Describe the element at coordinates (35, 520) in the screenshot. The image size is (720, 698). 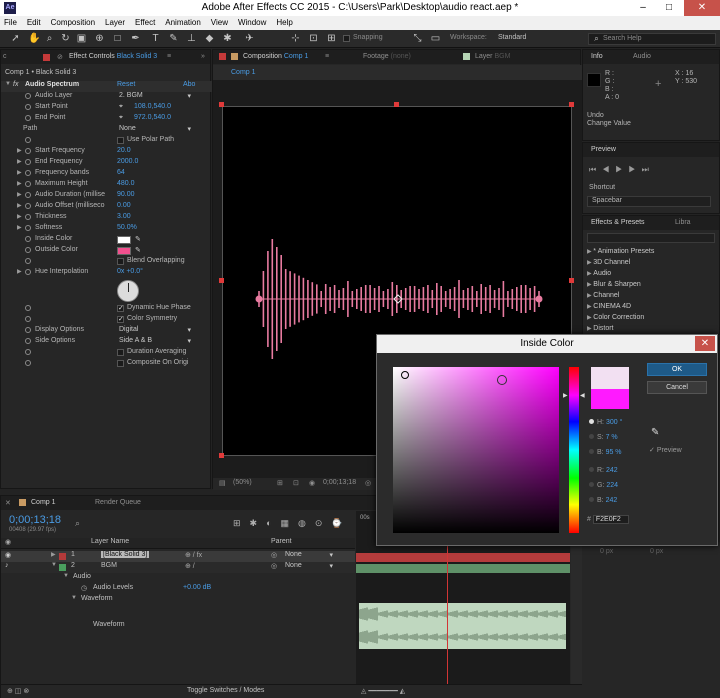
I see `timeline-timecode: 0;00;13;18` at that location.